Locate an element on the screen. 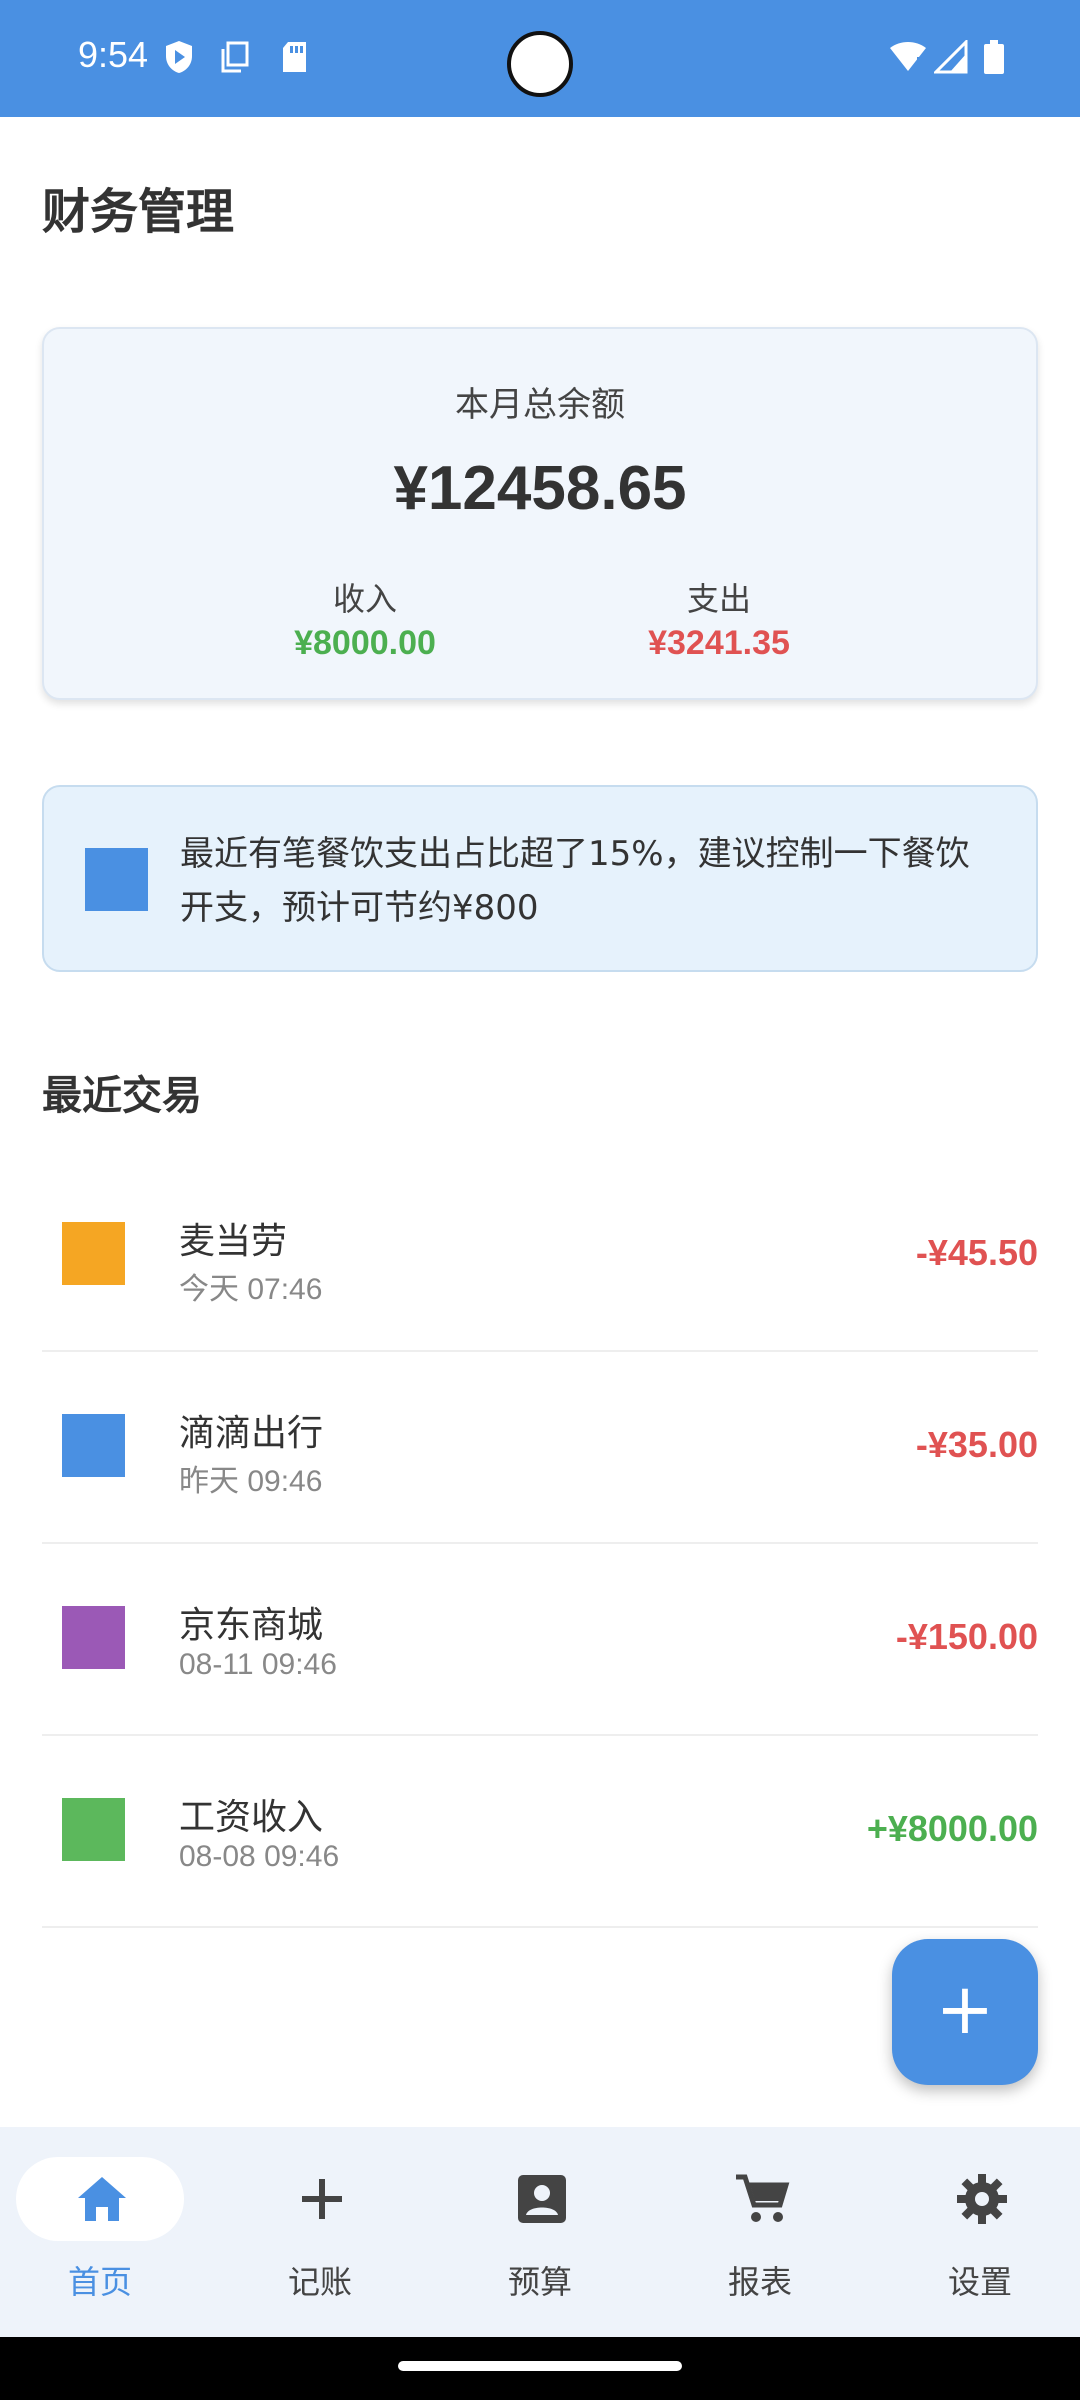  transaction-name: 麦当劳 is located at coordinates (233, 1241).